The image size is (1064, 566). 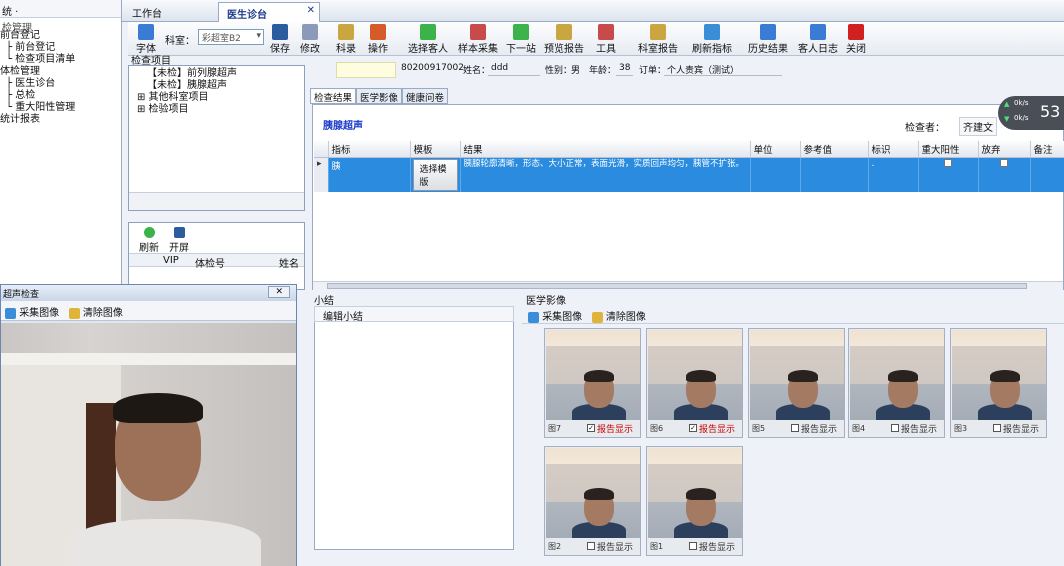 I want to click on camera-capture-button: 采集图像, so click(x=32, y=313).